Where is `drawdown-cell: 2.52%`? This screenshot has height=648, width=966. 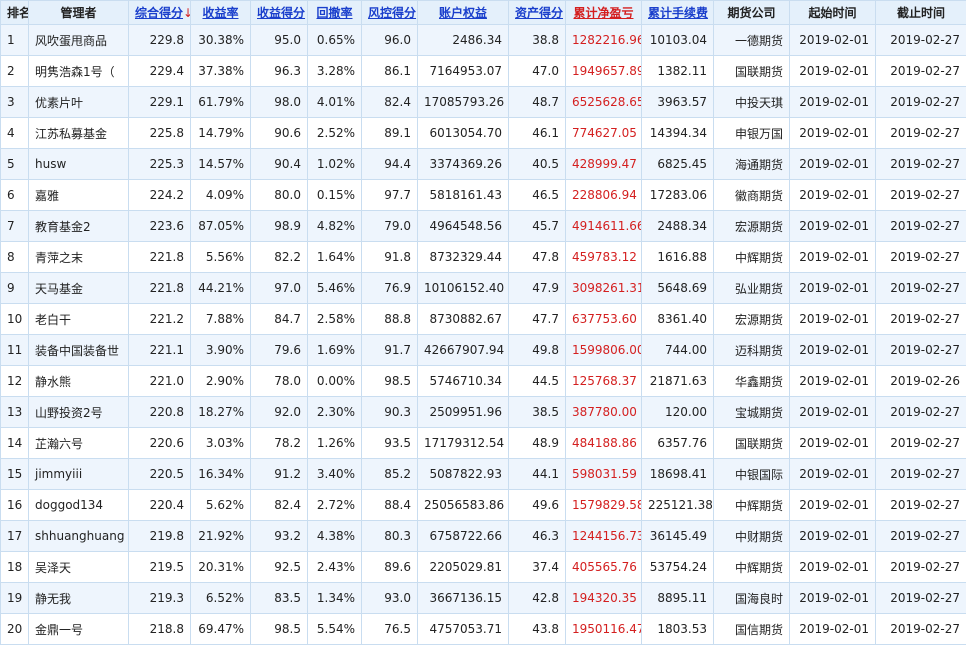 drawdown-cell: 2.52% is located at coordinates (334, 133).